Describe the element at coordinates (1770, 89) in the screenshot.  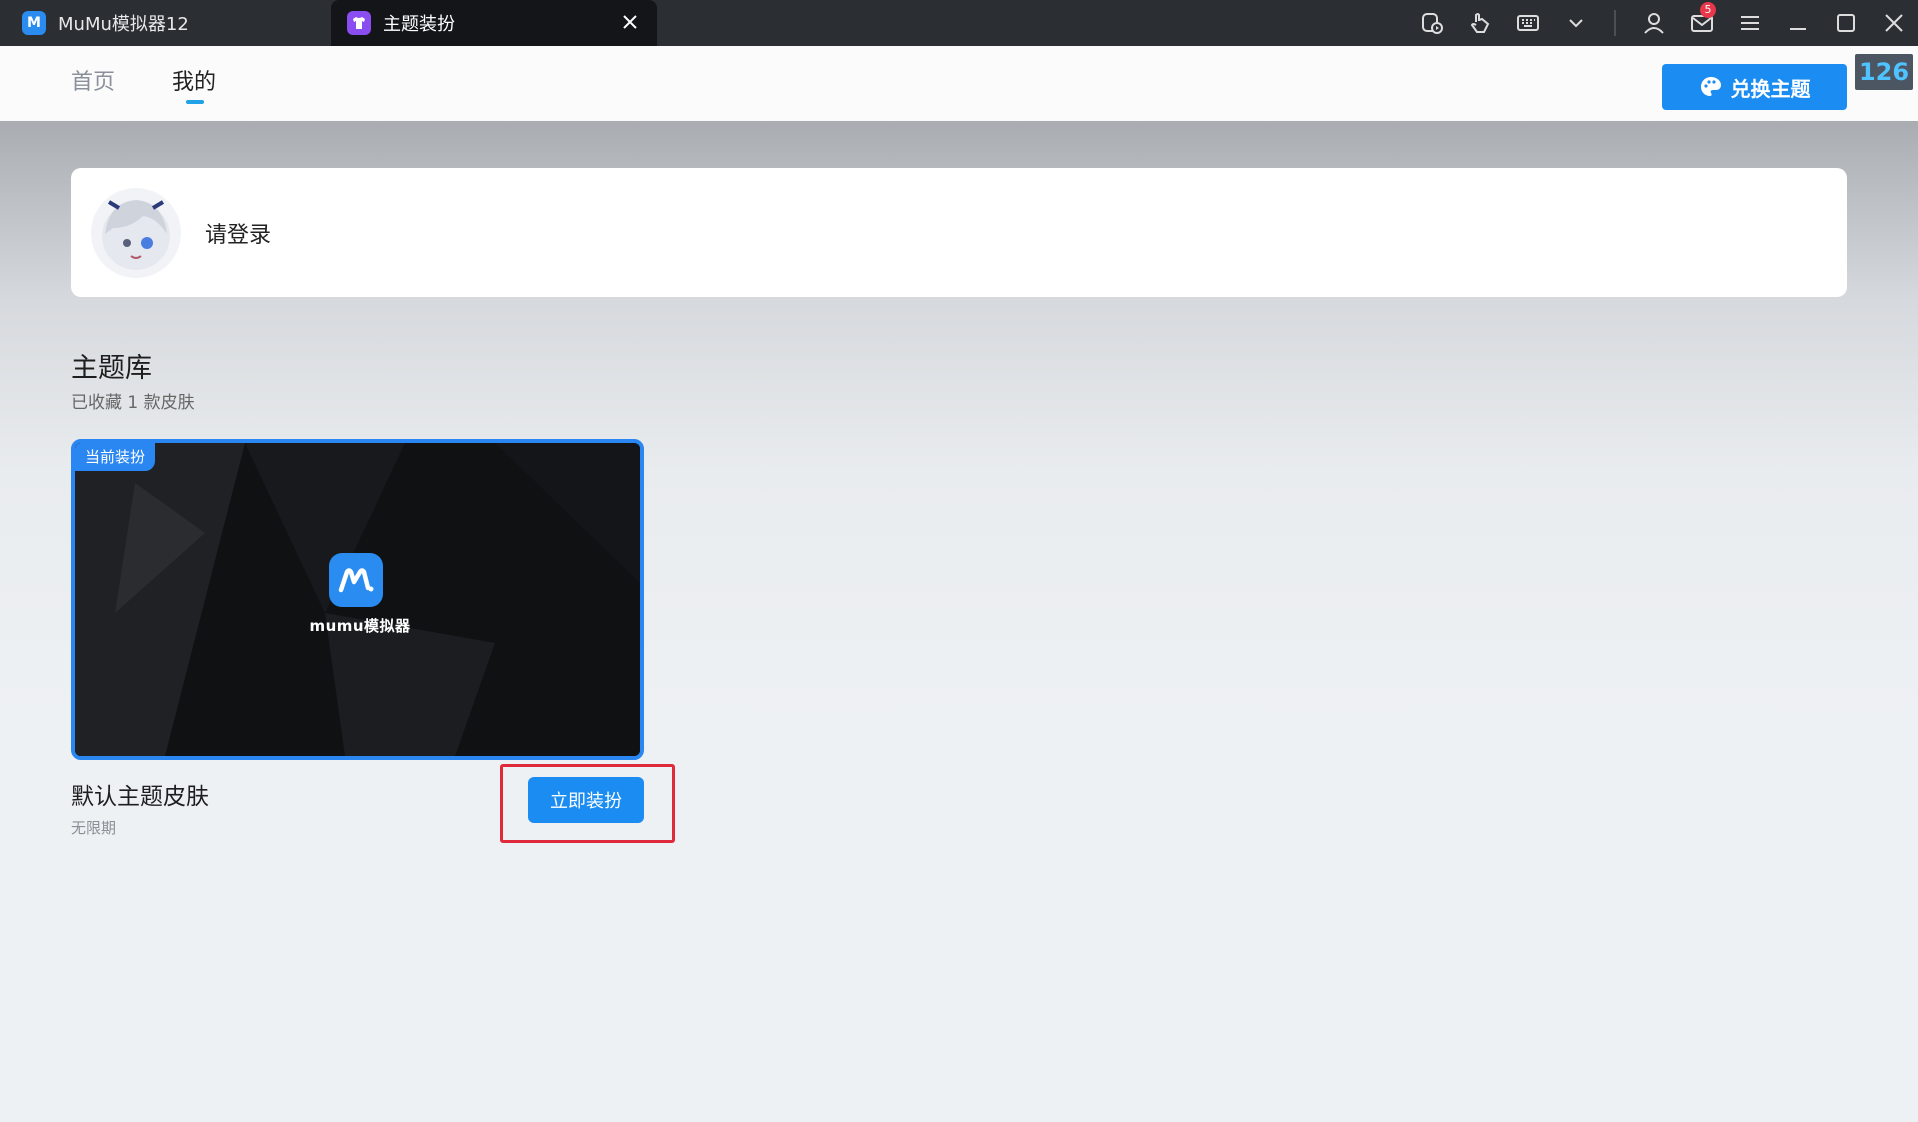
I see `redeem-label: 兑换主题` at that location.